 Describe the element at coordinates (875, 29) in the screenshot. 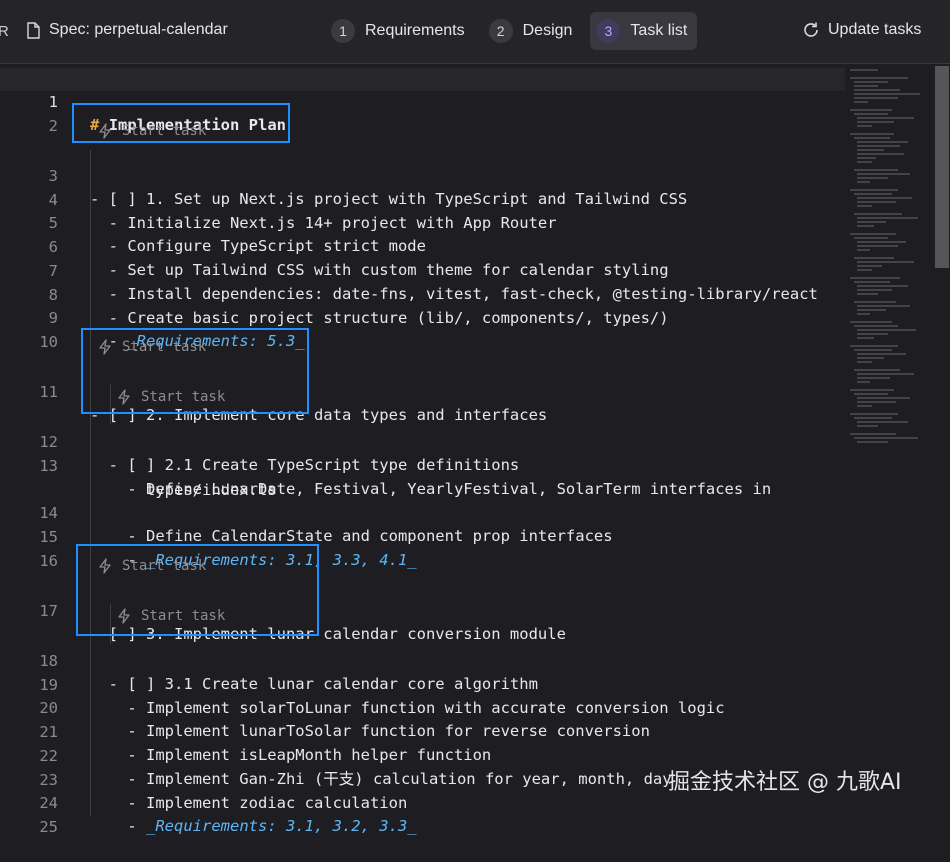

I see `update-tasks-label: Update tasks` at that location.